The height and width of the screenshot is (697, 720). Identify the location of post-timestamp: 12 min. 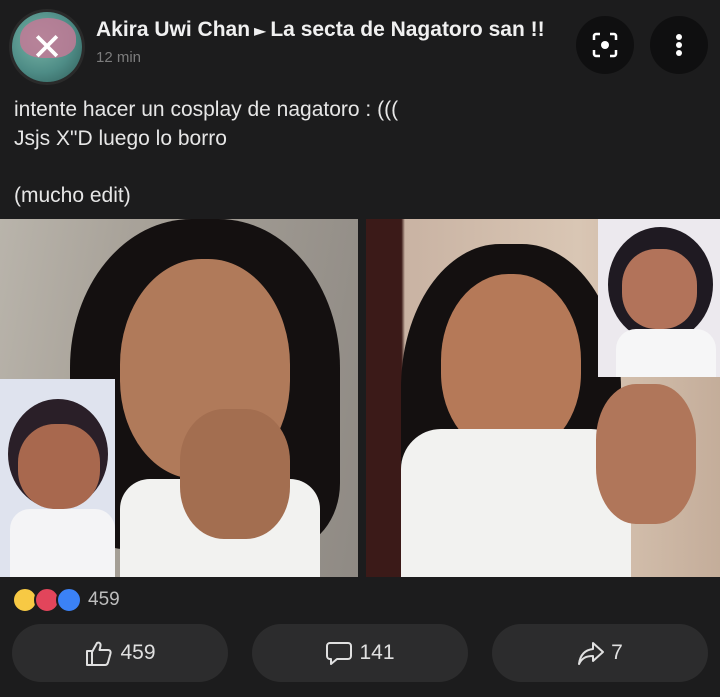
(119, 57).